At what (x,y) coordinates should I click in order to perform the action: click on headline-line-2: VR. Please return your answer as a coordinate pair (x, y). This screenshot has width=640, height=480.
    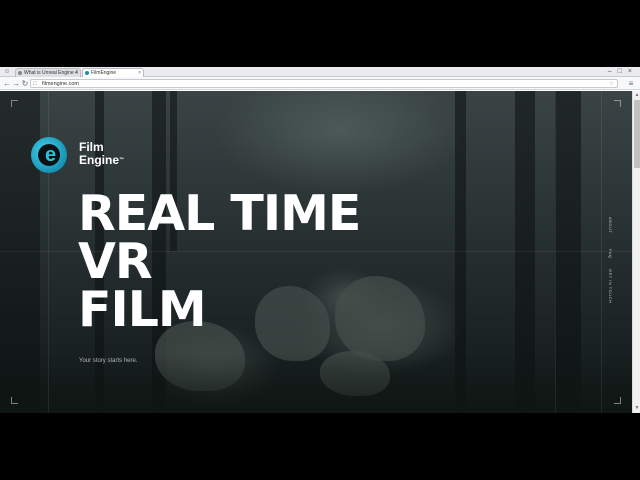
    Looking at the image, I should click on (115, 261).